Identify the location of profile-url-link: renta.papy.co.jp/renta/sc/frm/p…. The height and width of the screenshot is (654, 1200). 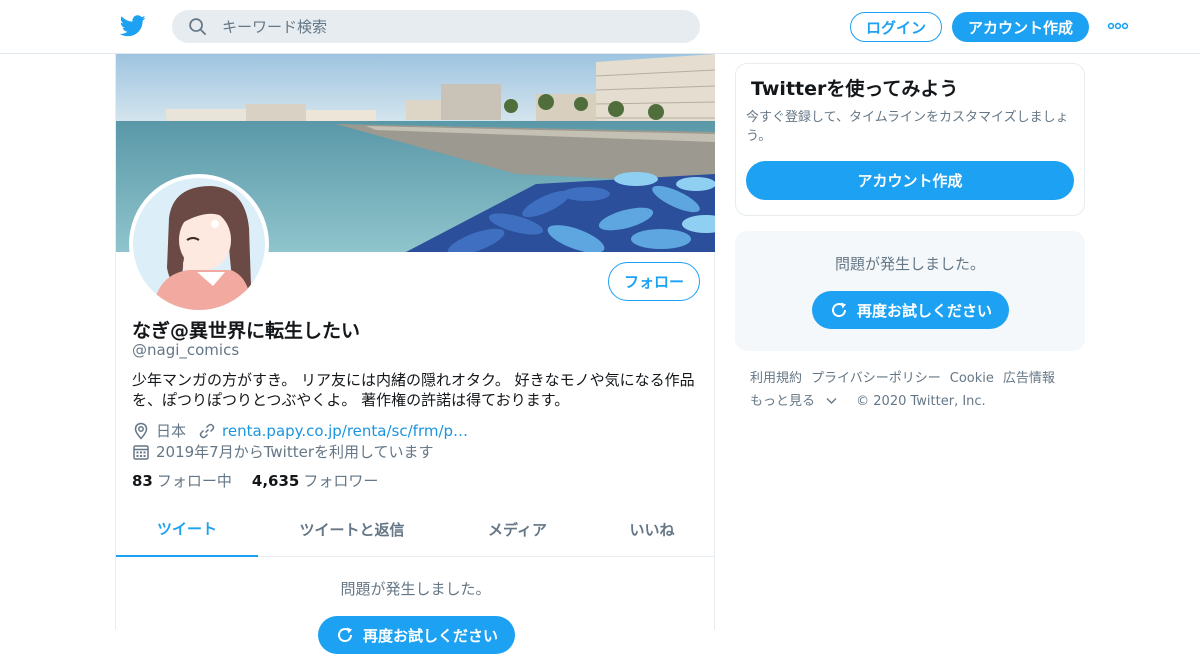
(345, 431).